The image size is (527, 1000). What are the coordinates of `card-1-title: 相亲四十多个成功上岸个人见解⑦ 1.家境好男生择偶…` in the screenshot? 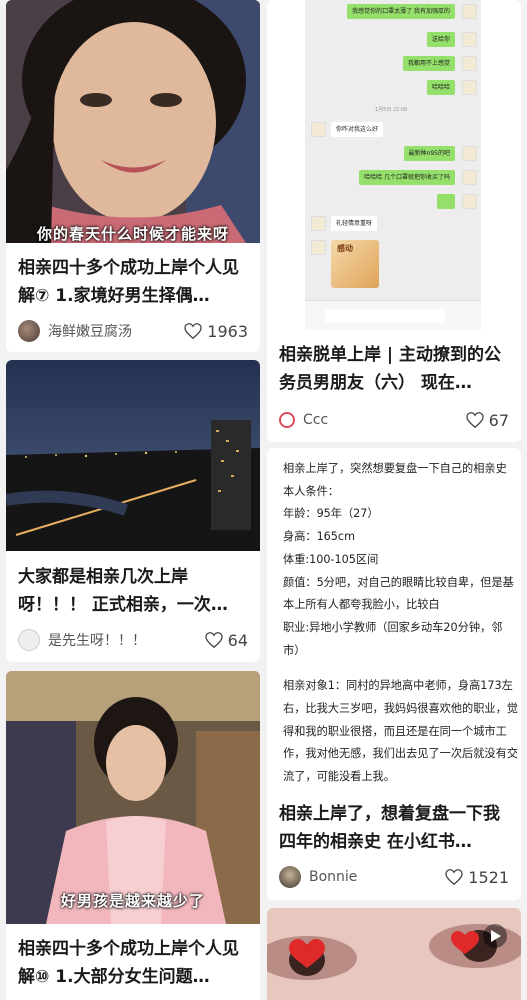 It's located at (134, 282).